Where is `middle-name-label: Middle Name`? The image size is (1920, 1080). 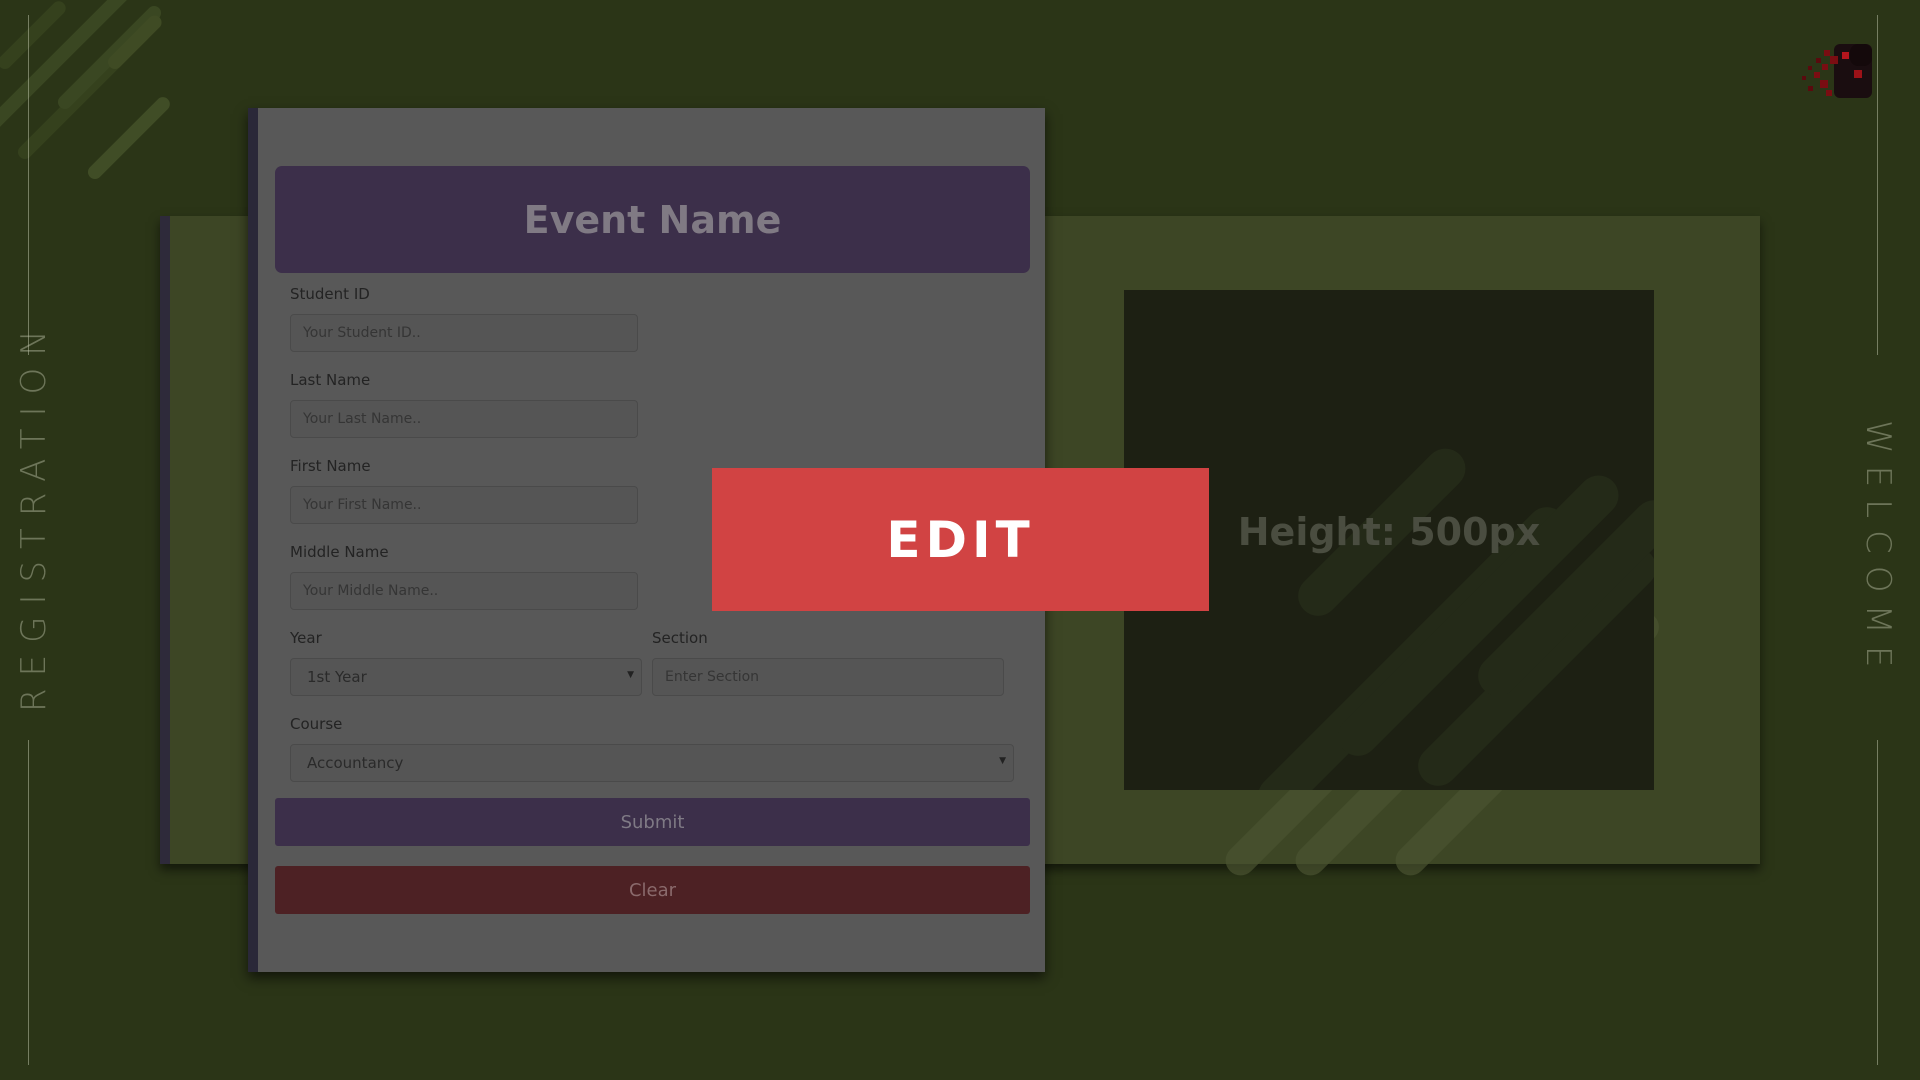
middle-name-label: Middle Name is located at coordinates (339, 552).